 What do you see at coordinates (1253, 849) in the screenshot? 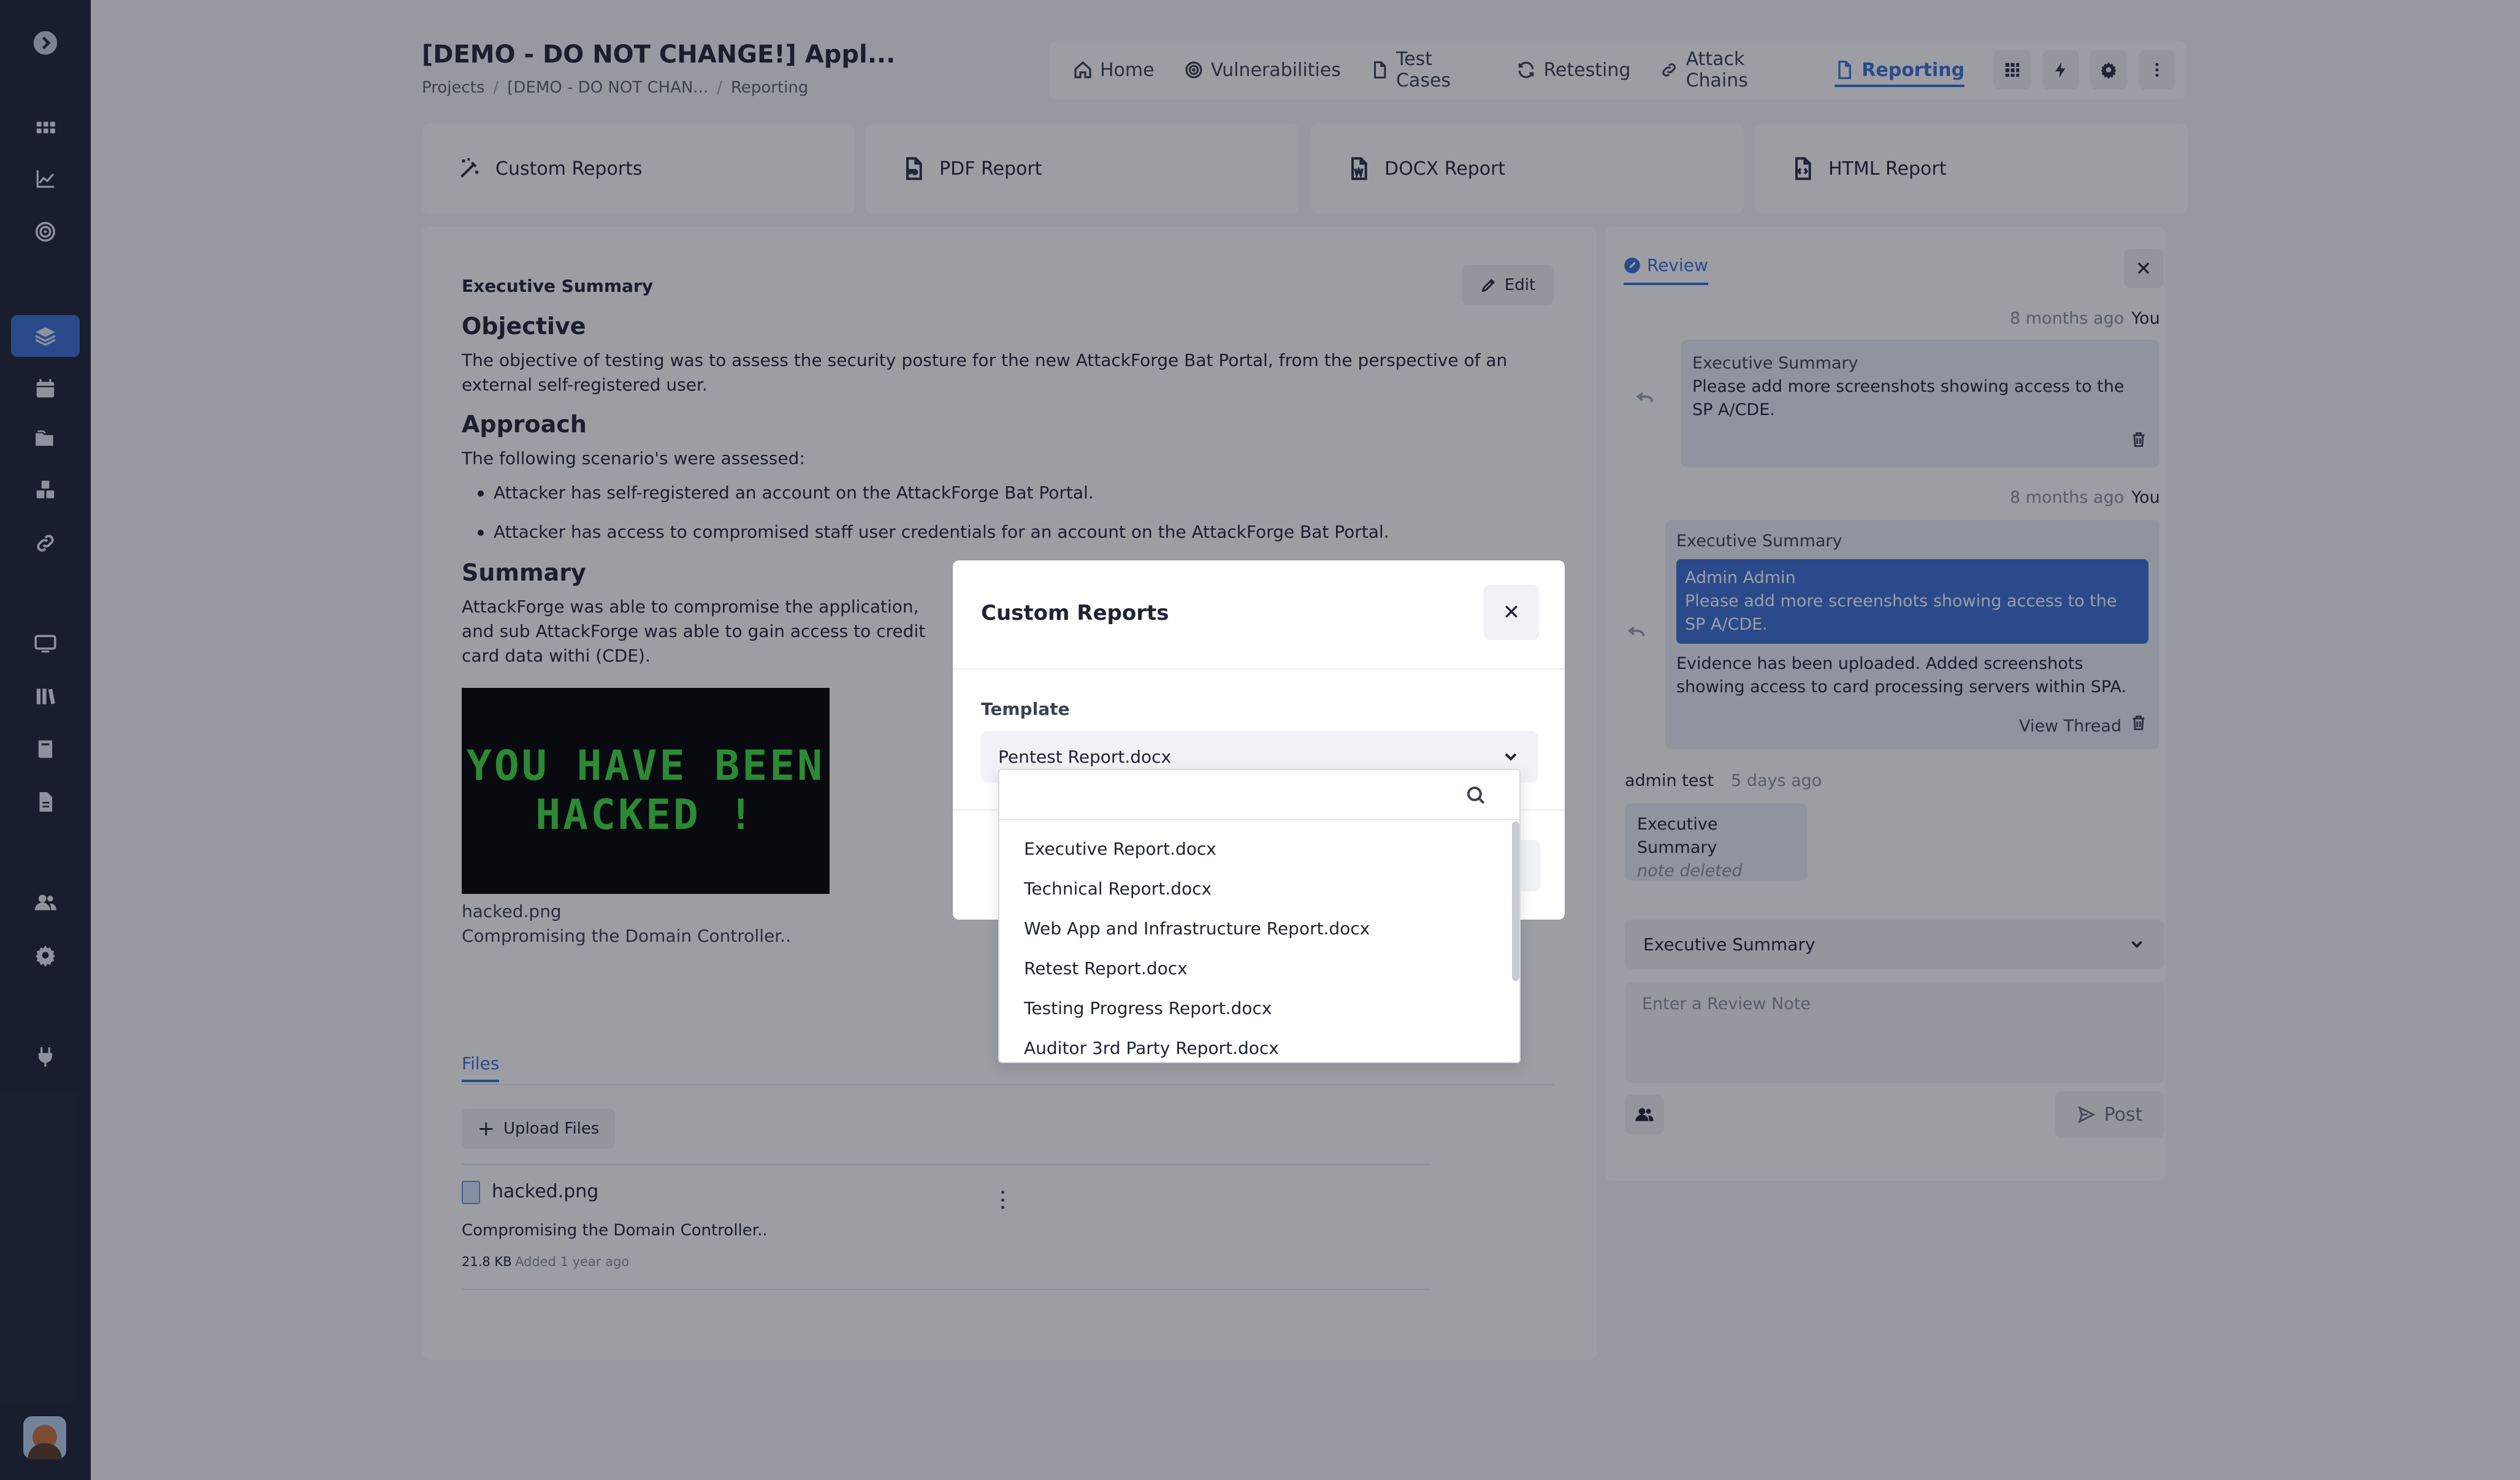
I see `template-option: Executive Report.docx` at bounding box center [1253, 849].